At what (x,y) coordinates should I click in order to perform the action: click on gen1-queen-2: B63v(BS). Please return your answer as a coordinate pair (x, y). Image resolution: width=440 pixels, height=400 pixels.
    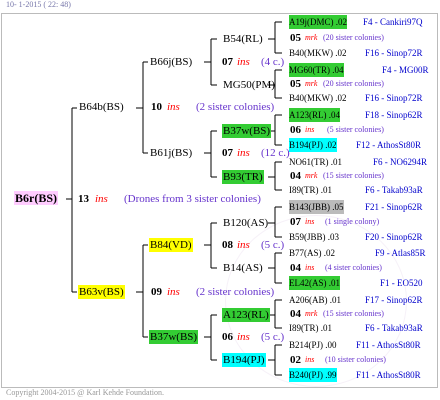
    Looking at the image, I should click on (101, 292).